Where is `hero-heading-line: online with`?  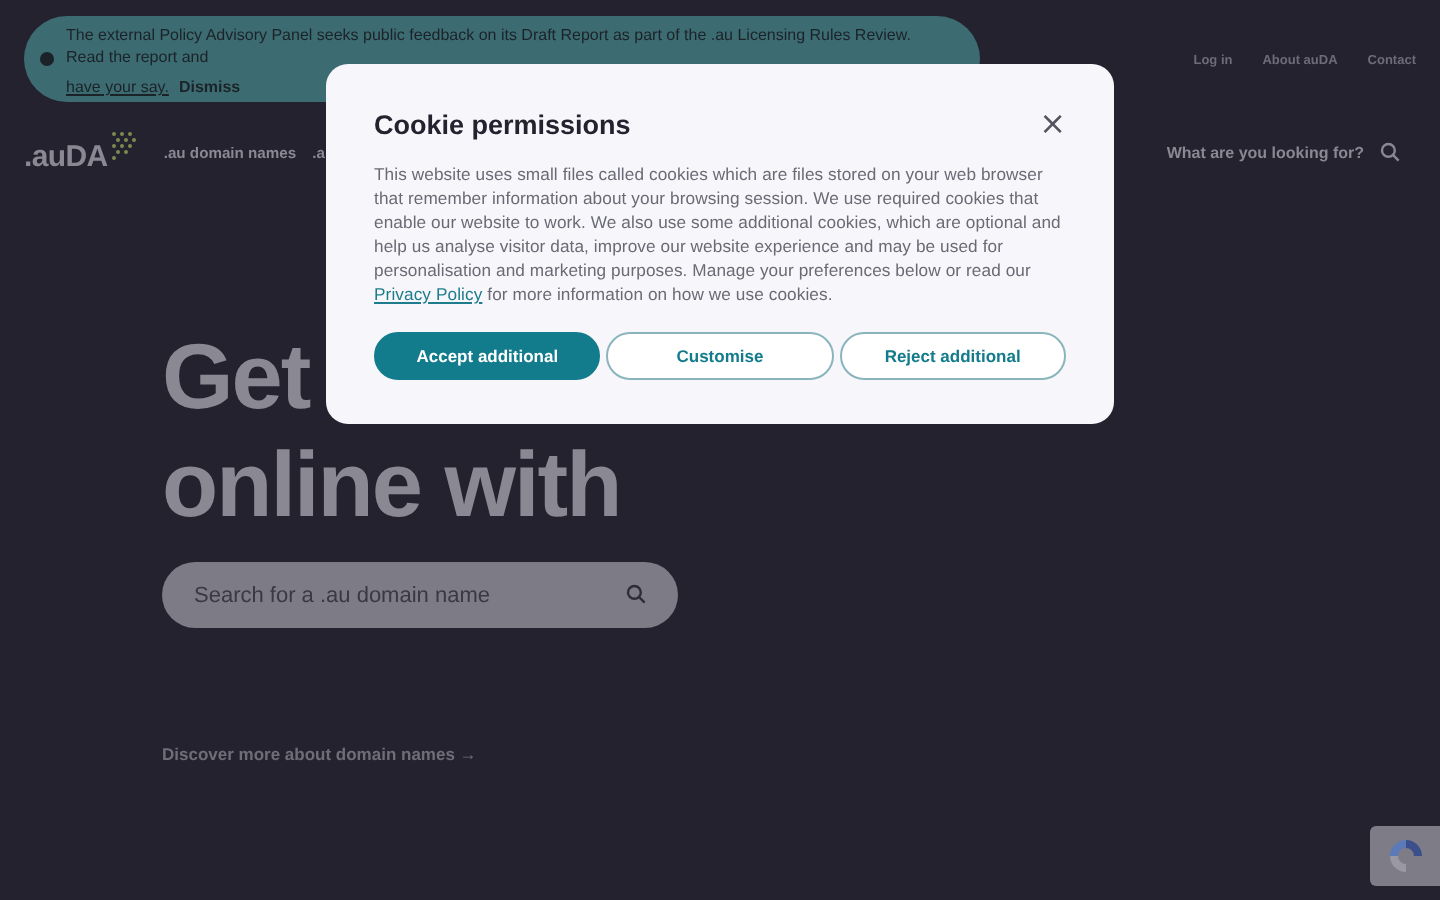 hero-heading-line: online with is located at coordinates (391, 484).